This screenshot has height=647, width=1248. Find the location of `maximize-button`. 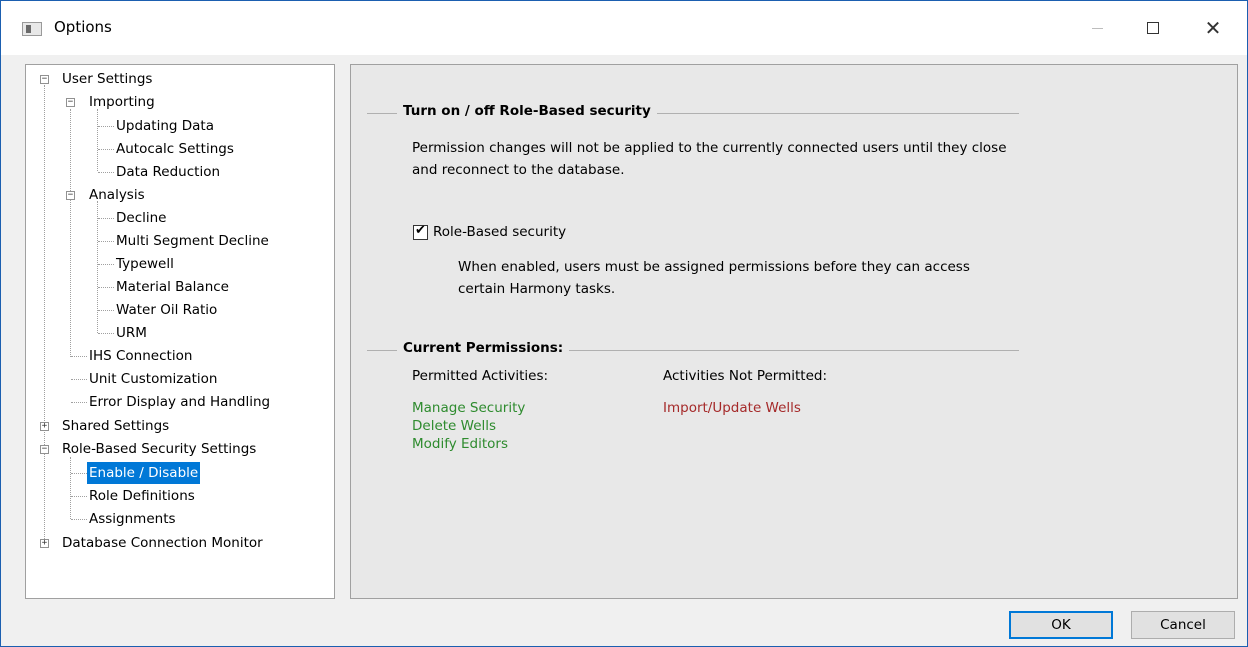

maximize-button is located at coordinates (1153, 28).